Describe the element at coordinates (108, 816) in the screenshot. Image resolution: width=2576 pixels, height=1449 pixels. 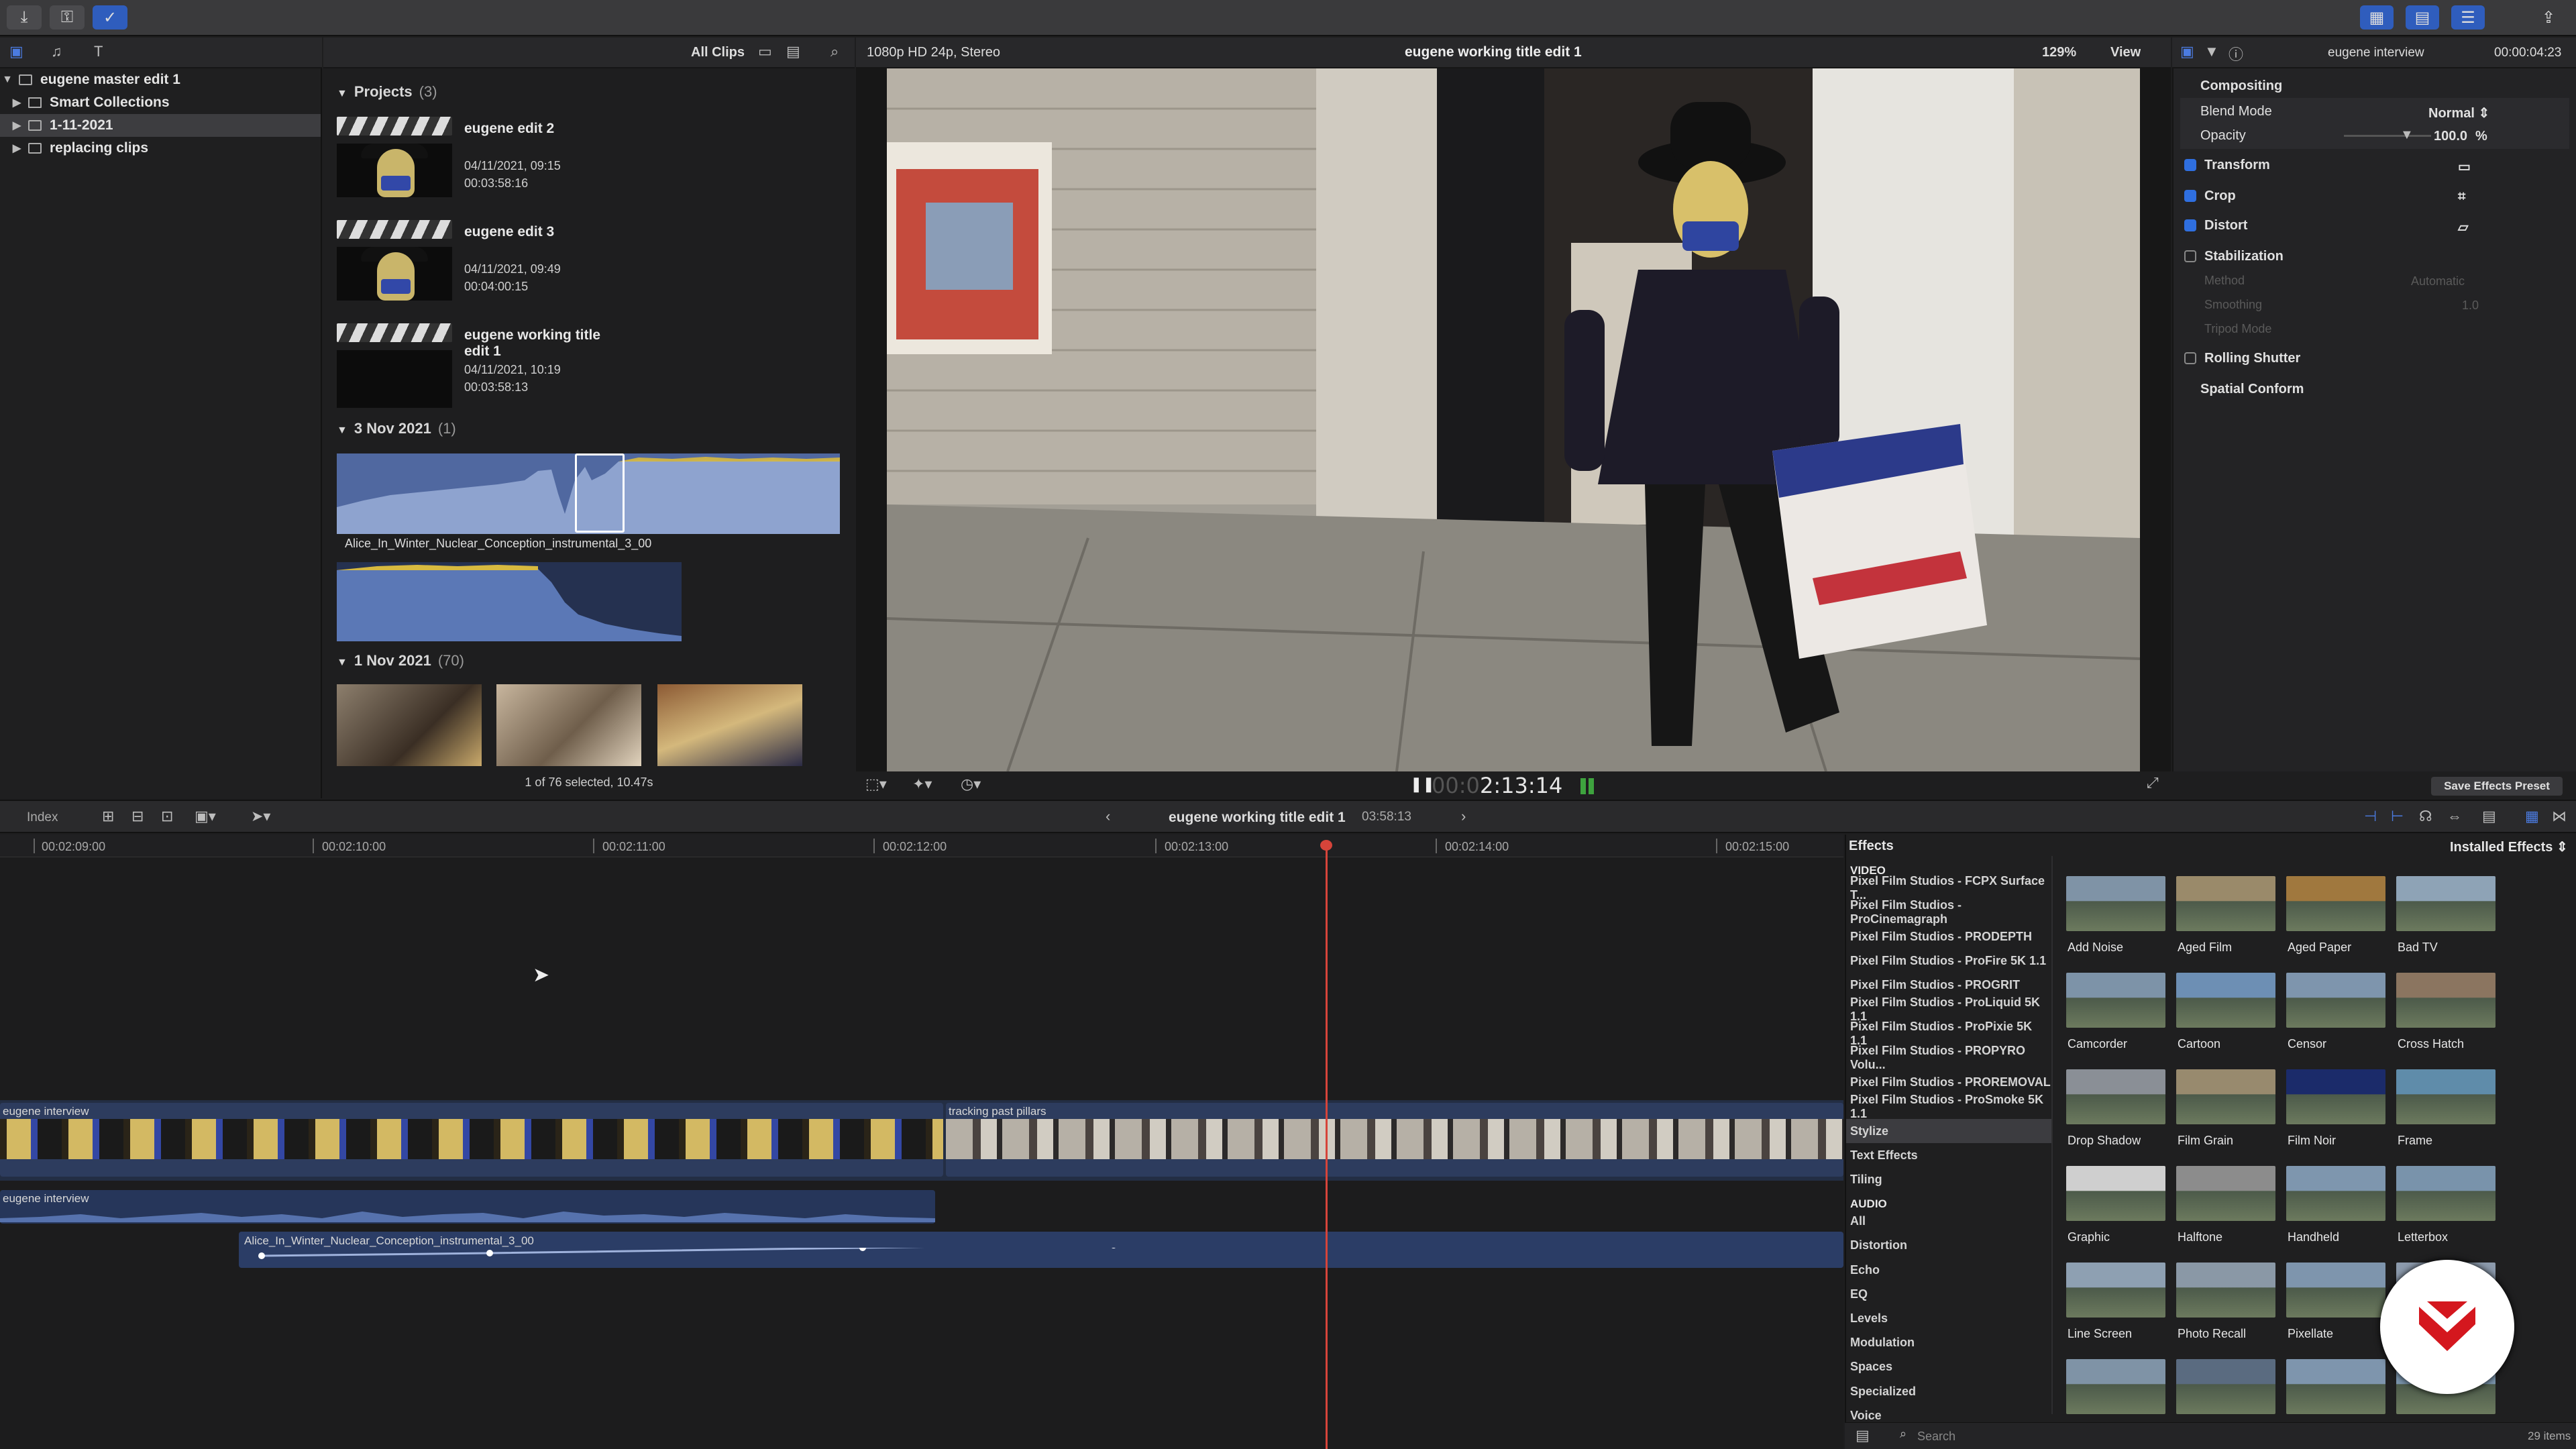
I see `connect-clip-icon: ⊞` at that location.